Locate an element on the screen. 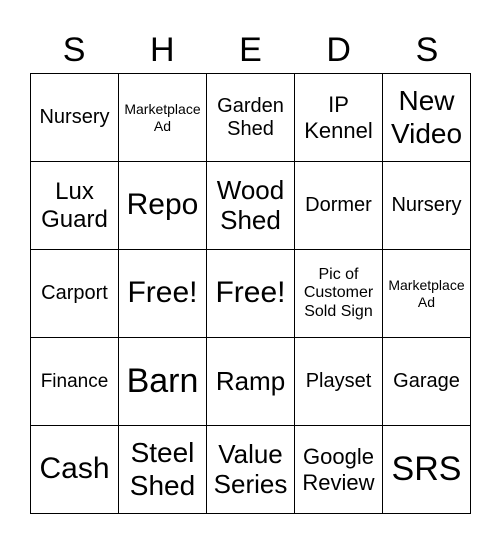 Image resolution: width=500 pixels, height=544 pixels. bingo-cell: IP Kennel is located at coordinates (339, 118).